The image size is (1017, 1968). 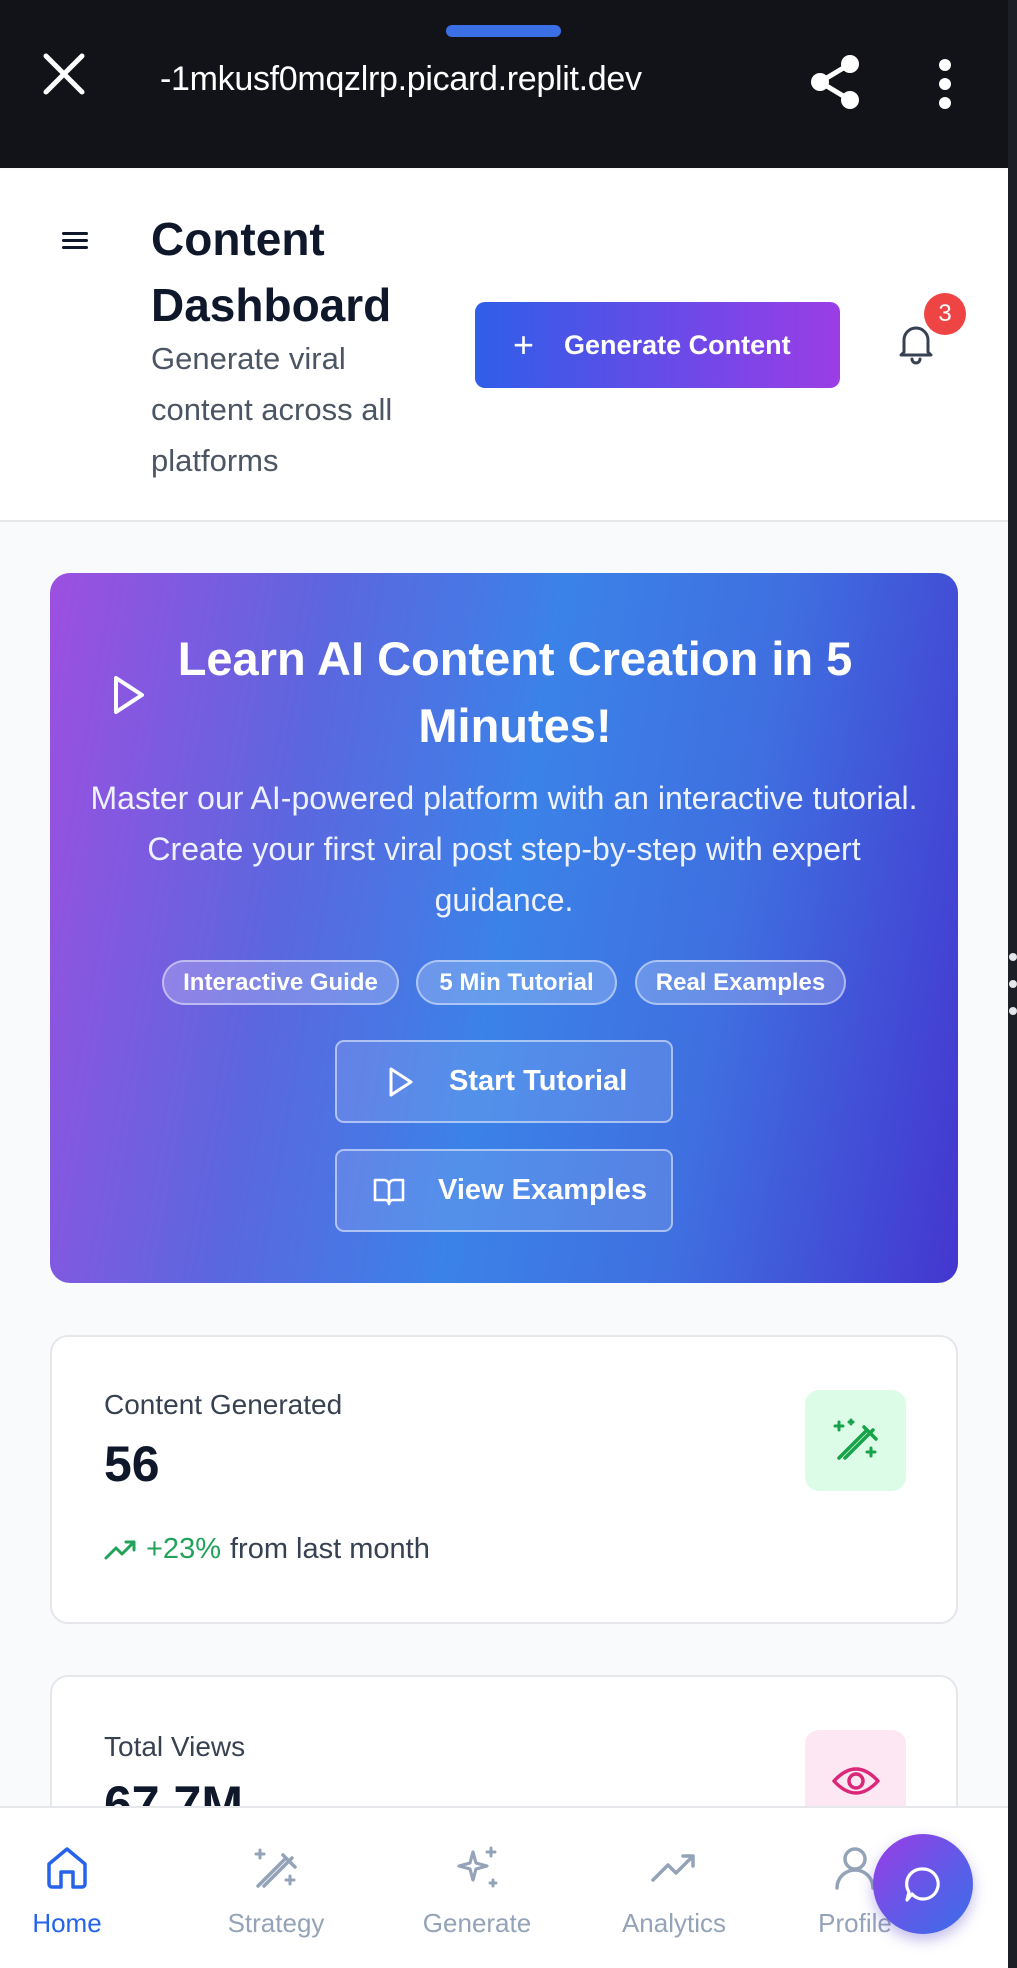 I want to click on close-icon, so click(x=64, y=74).